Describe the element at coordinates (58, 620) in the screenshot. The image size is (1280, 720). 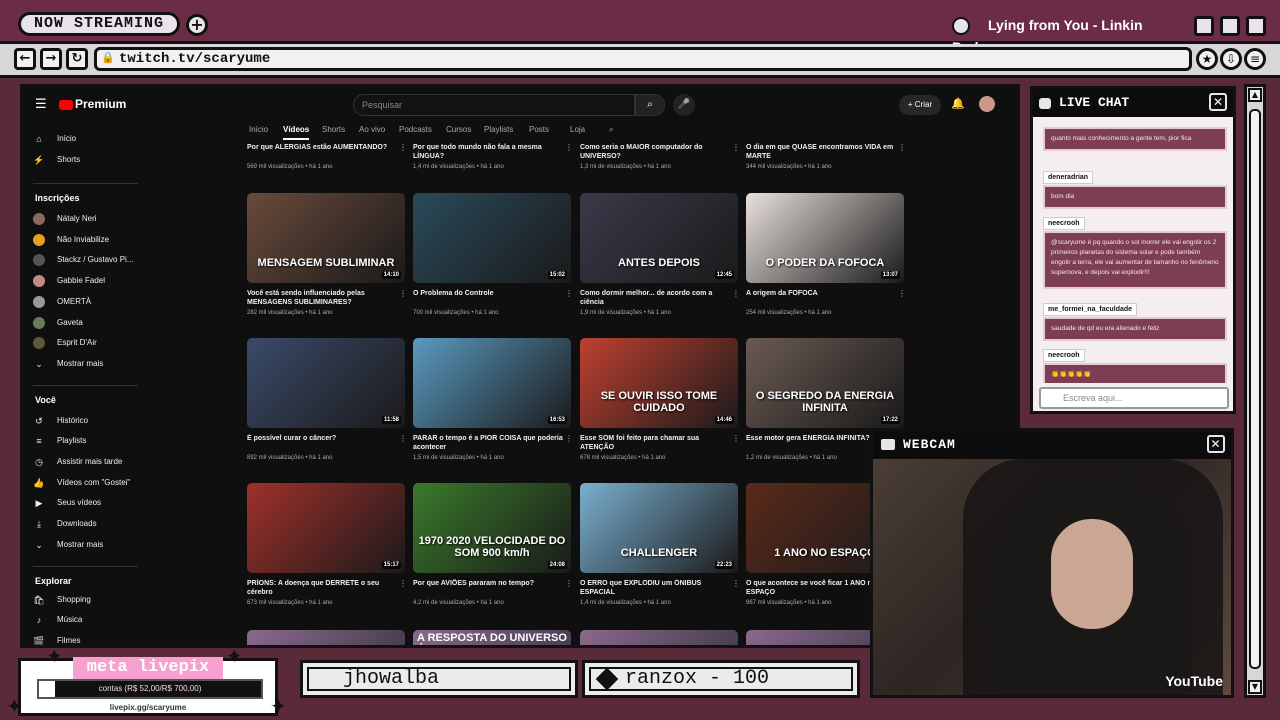
I see `sidebar-item-explore: ♪ Música` at that location.